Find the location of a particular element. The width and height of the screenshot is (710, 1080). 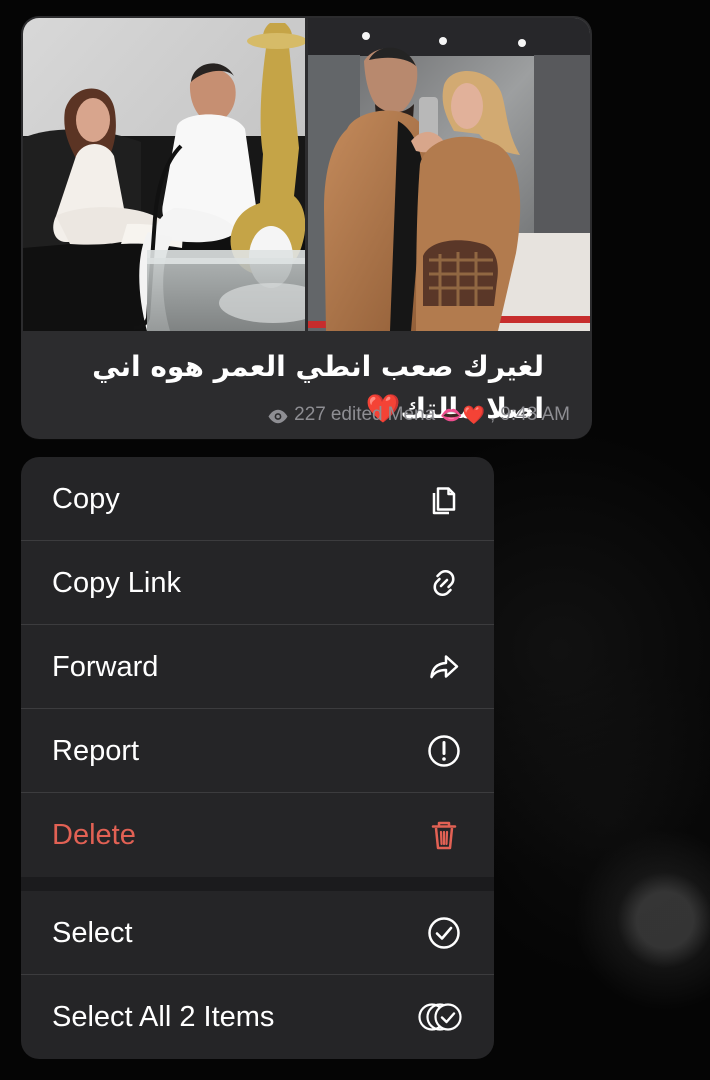

copy-icon is located at coordinates (444, 499).